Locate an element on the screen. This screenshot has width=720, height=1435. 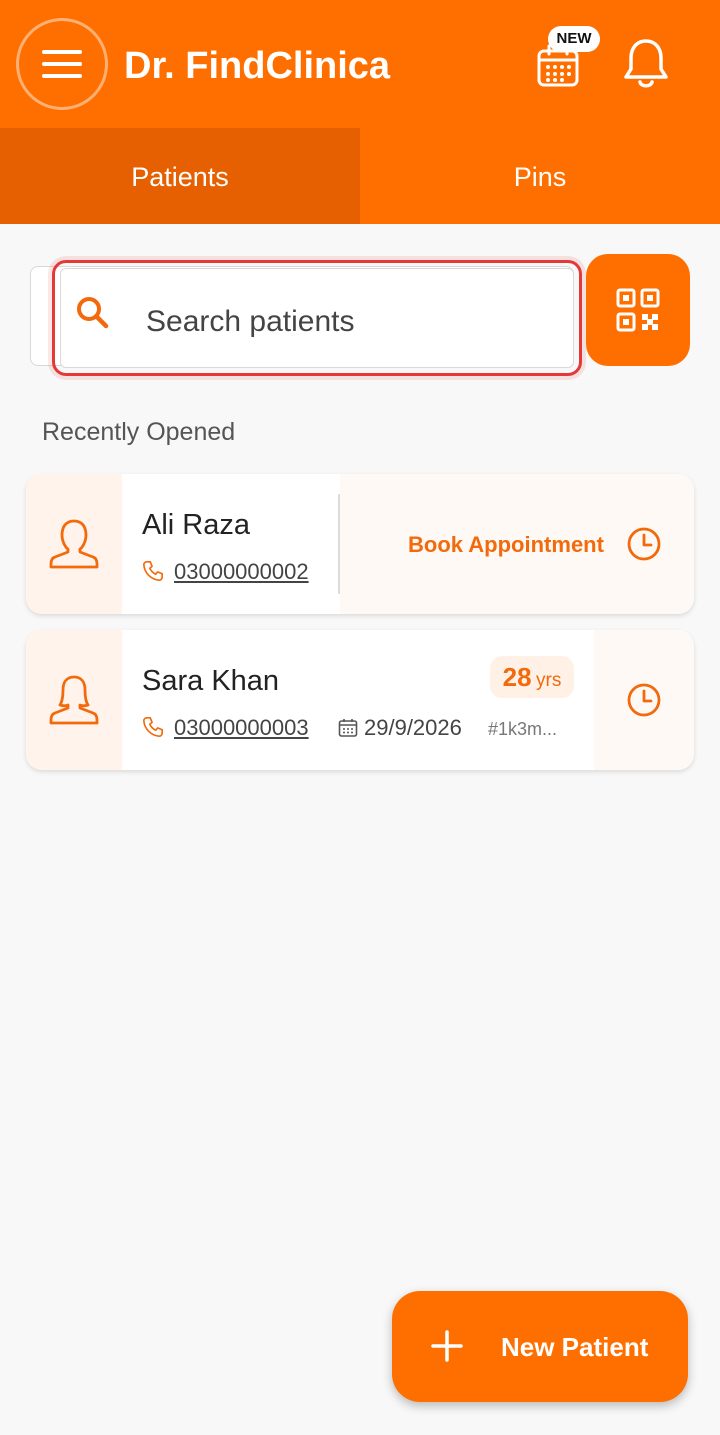
qr-code-icon is located at coordinates (638, 310).